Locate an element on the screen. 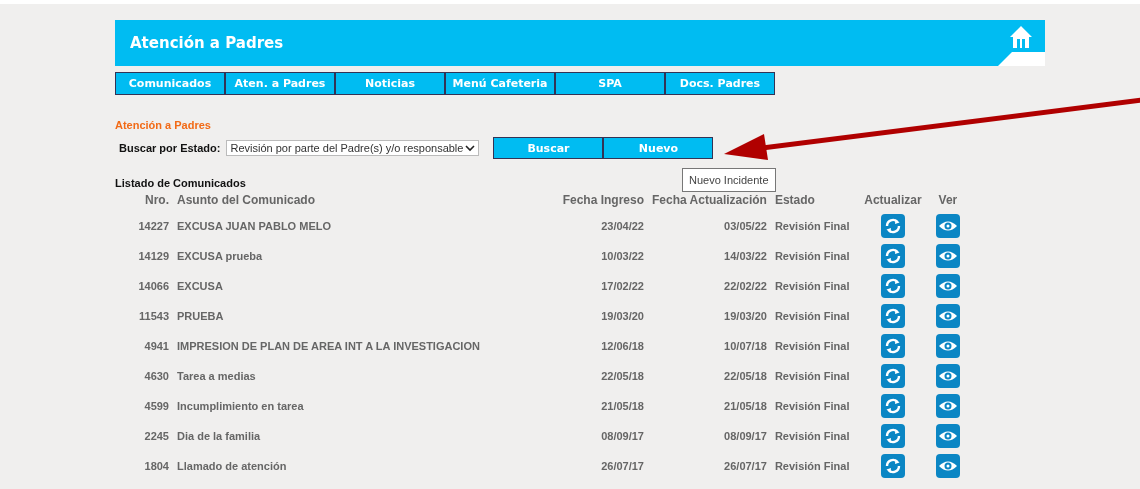 This screenshot has width=1140, height=489. table-cell-text: 10/03/22 is located at coordinates (622, 256).